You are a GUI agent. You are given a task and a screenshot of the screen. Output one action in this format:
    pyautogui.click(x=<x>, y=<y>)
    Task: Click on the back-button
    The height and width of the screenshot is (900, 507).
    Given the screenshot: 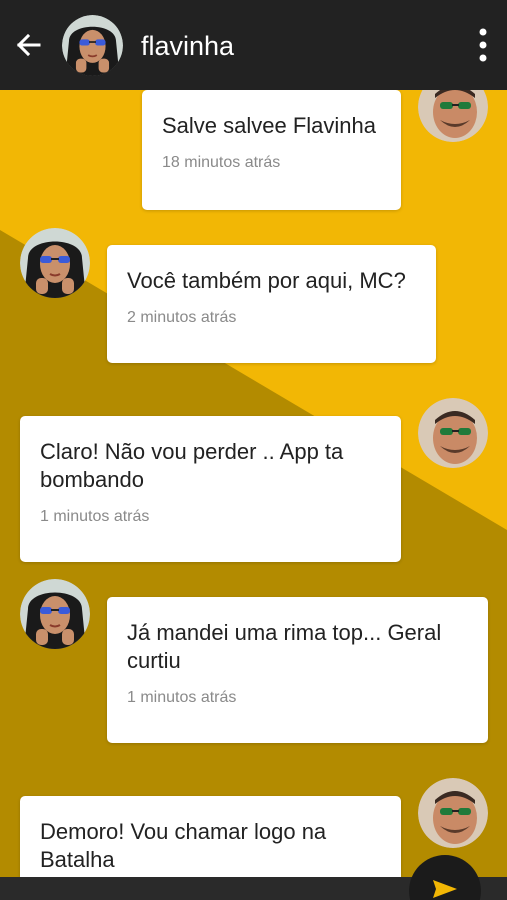 What is the action you would take?
    pyautogui.click(x=28, y=45)
    